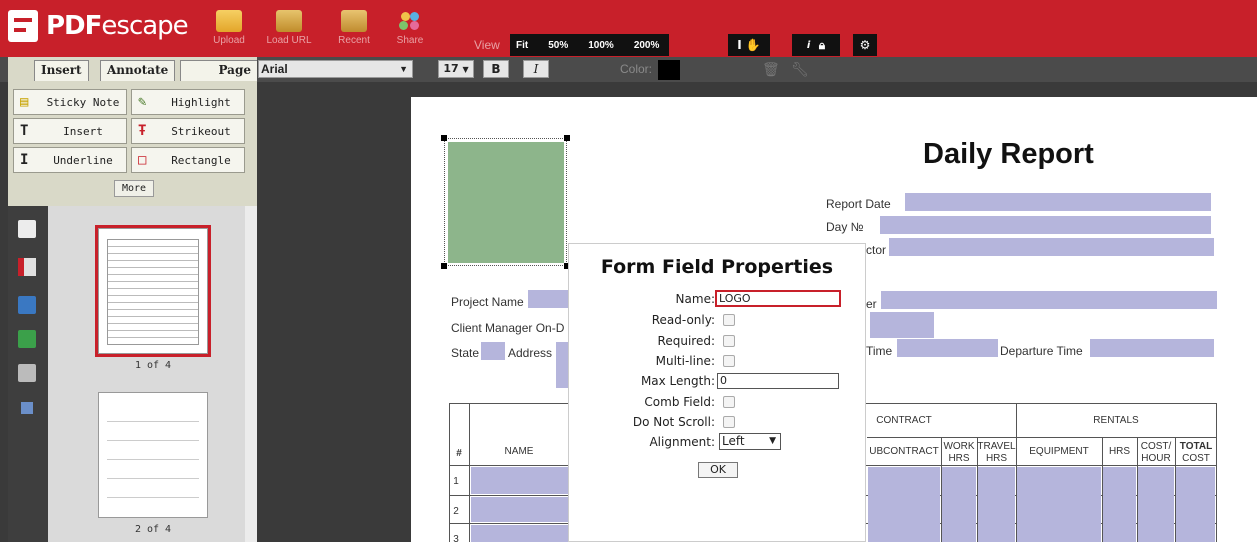 Image resolution: width=1257 pixels, height=542 pixels. Describe the element at coordinates (549, 299) in the screenshot. I see `project-name-field` at that location.